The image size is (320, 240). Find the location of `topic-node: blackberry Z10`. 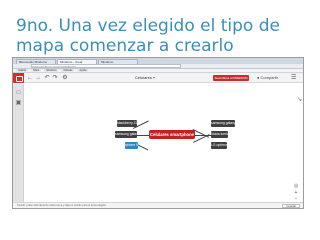

topic-node: blackberry Z10 is located at coordinates (127, 123).